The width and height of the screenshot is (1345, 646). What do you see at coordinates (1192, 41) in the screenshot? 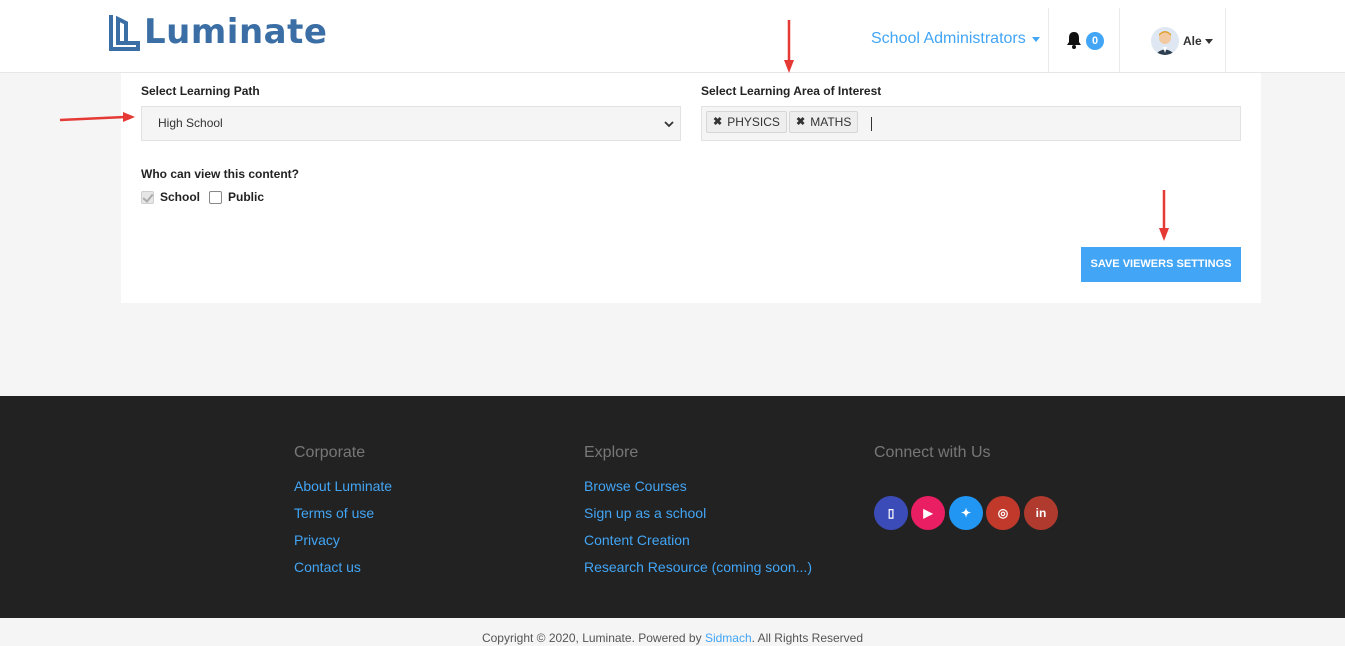
I see `user-name: Ale` at bounding box center [1192, 41].